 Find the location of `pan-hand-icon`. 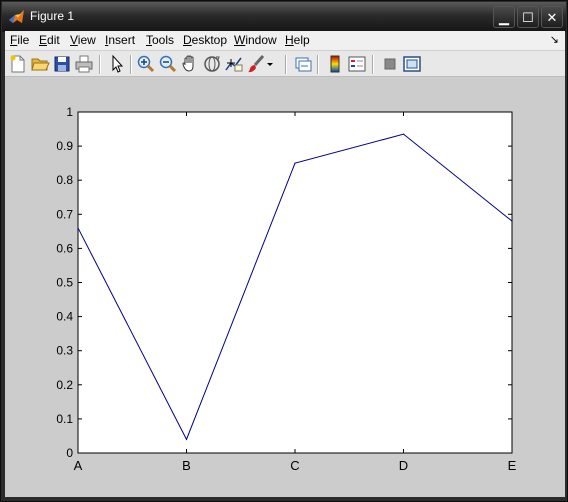

pan-hand-icon is located at coordinates (190, 64).